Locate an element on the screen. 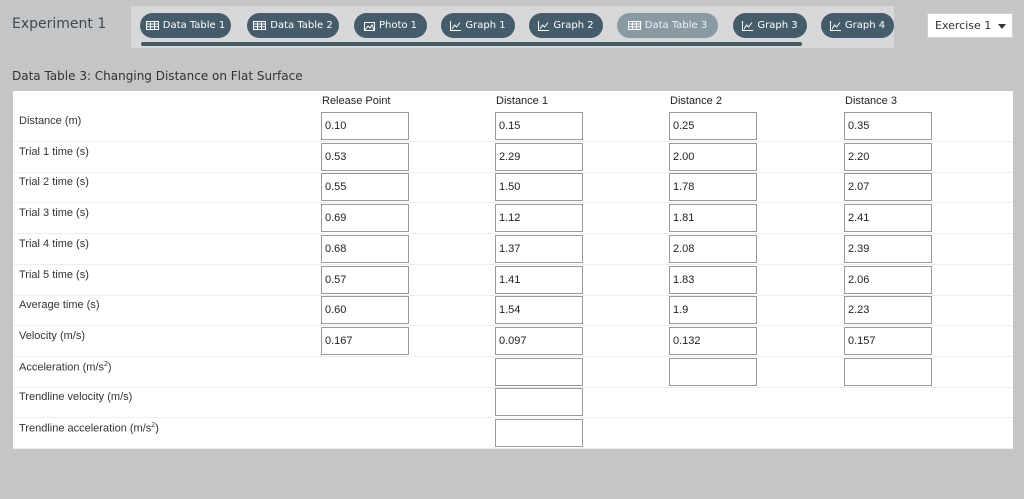 The height and width of the screenshot is (499, 1024). value-input: 0.157 is located at coordinates (888, 340).